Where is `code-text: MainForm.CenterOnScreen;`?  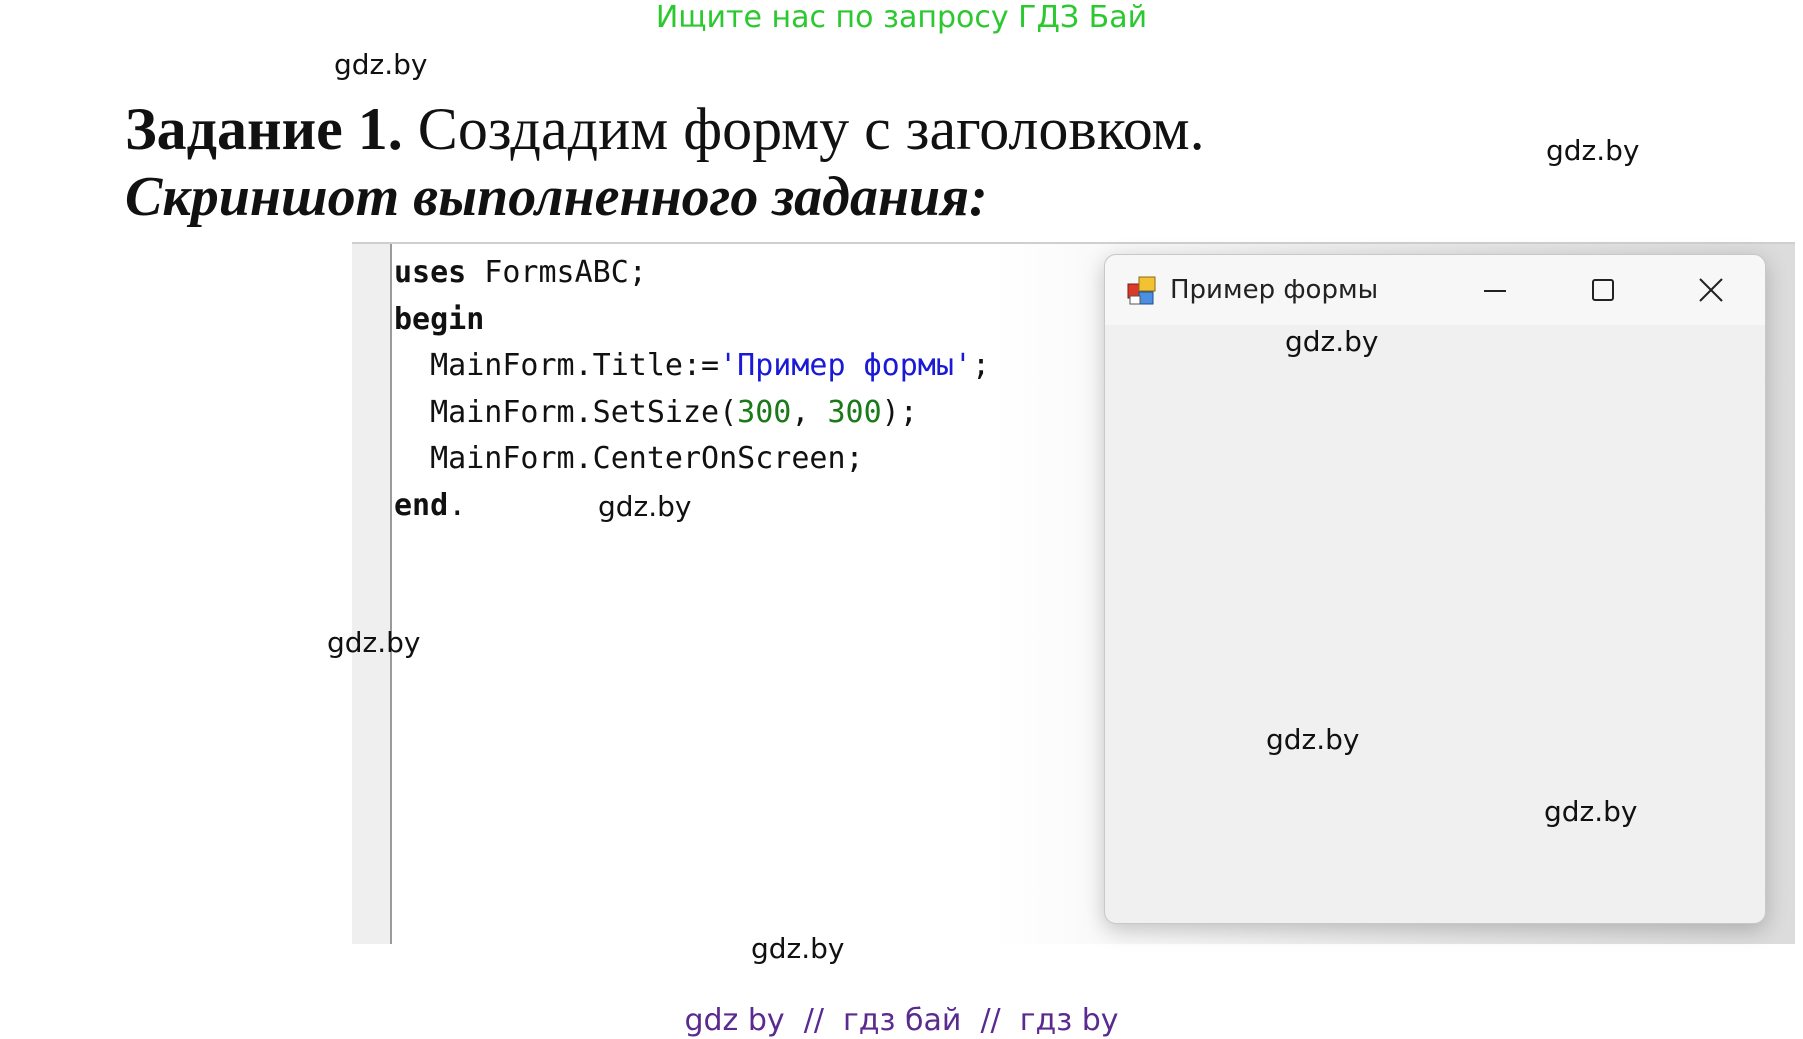 code-text: MainForm.CenterOnScreen; is located at coordinates (629, 458).